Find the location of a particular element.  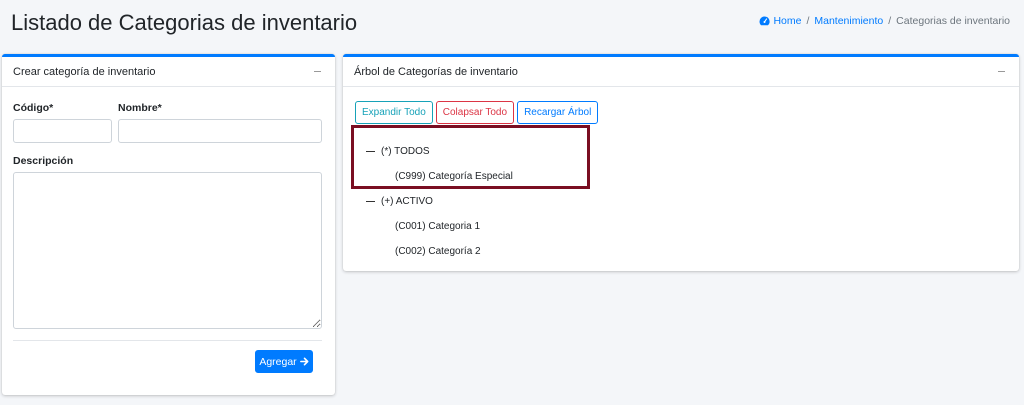

tree-node-label: (C001) Categoria 1 is located at coordinates (438, 226).